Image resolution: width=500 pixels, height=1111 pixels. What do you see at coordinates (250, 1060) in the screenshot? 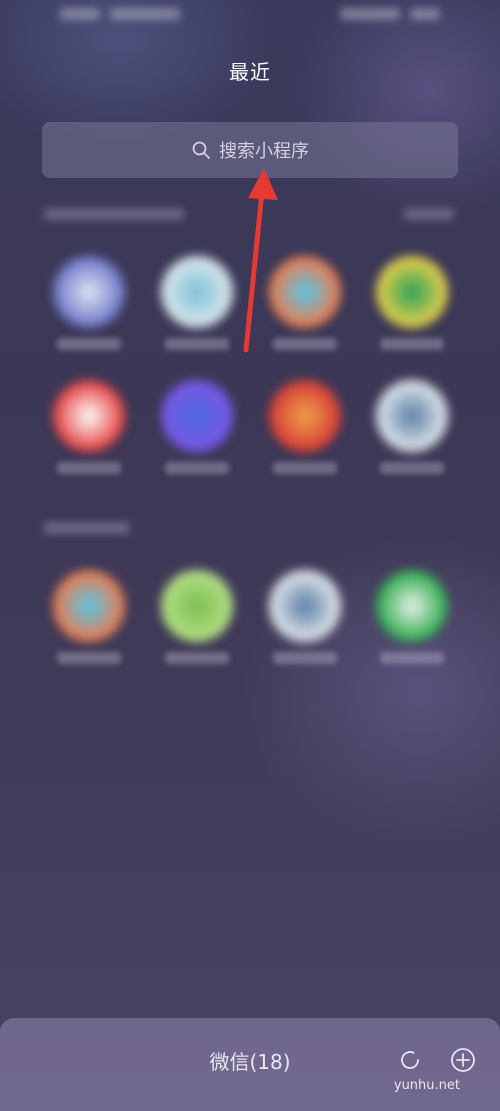
I see `wechat-label: 微信(18)` at bounding box center [250, 1060].